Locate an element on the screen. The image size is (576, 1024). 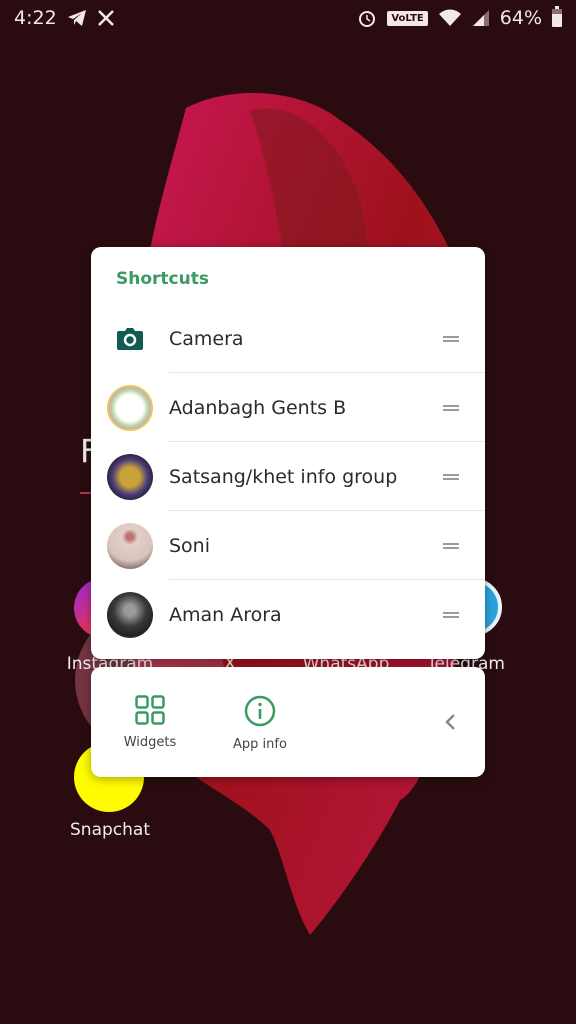
shortcut-satsang: Satsang/khet info group is located at coordinates (288, 476).